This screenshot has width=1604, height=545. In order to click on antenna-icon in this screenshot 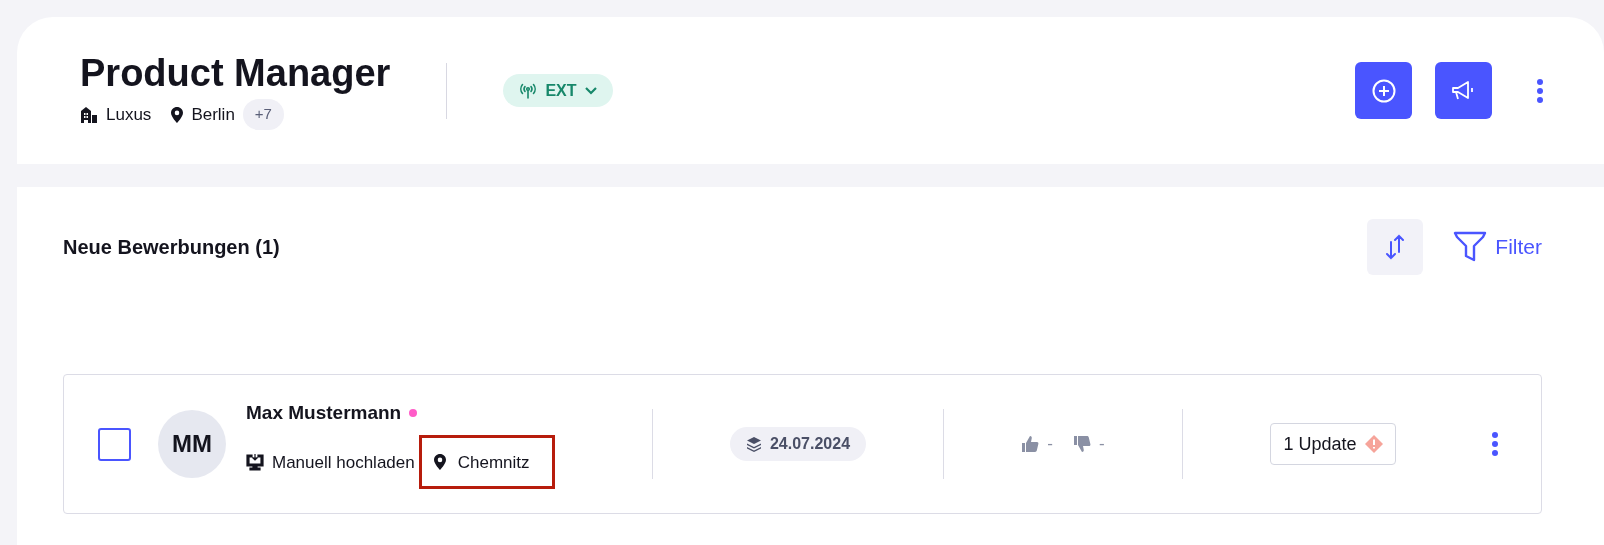, I will do `click(528, 90)`.